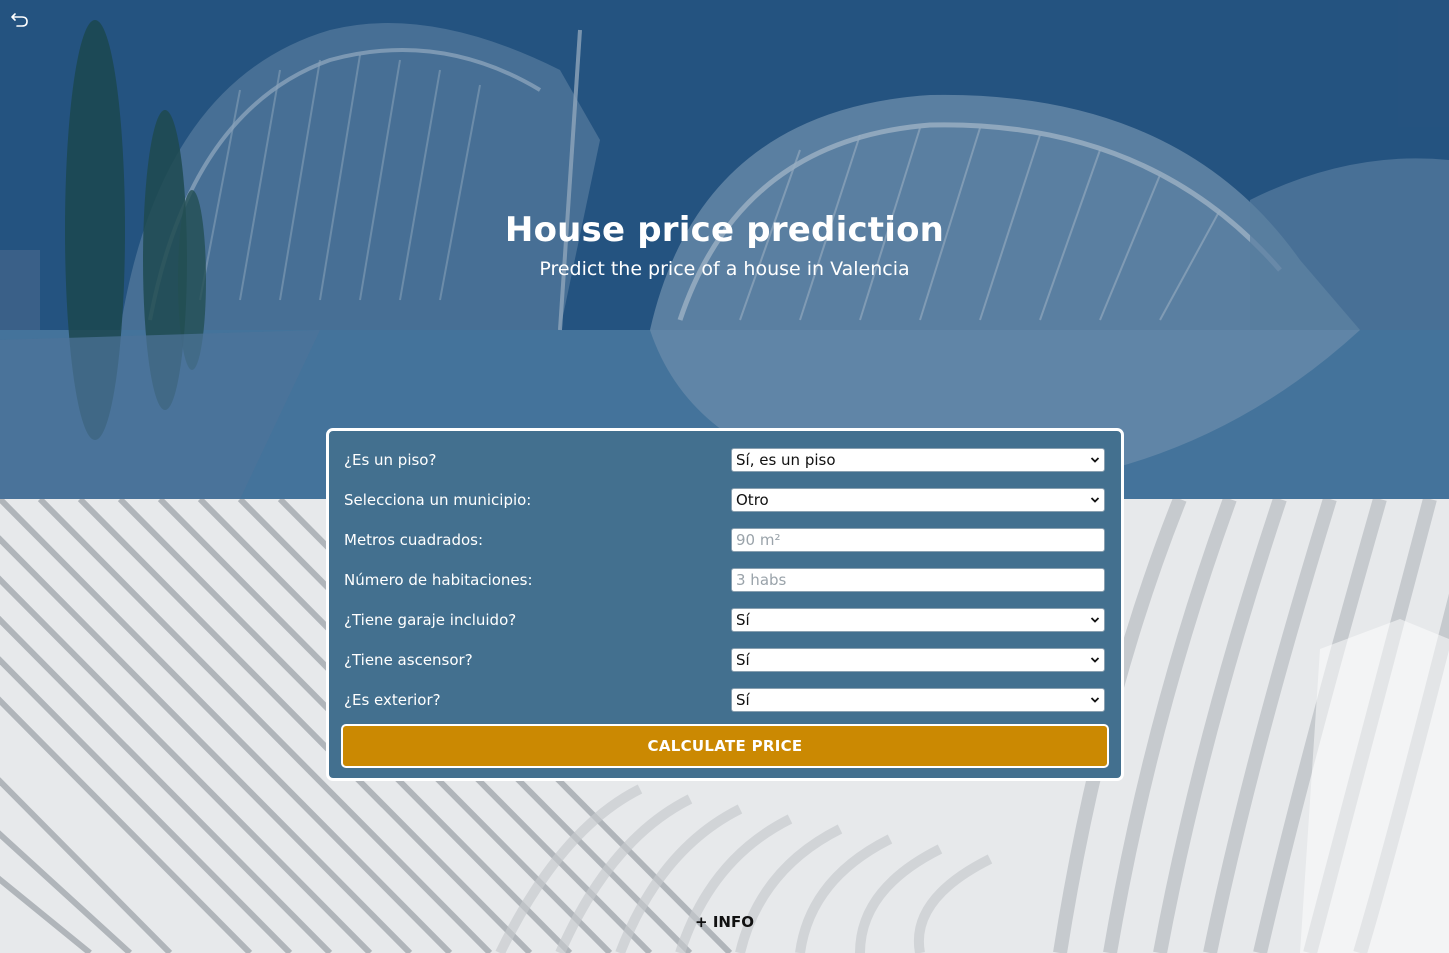 Image resolution: width=1449 pixels, height=953 pixels. I want to click on metros-placeholder: 90 m², so click(758, 540).